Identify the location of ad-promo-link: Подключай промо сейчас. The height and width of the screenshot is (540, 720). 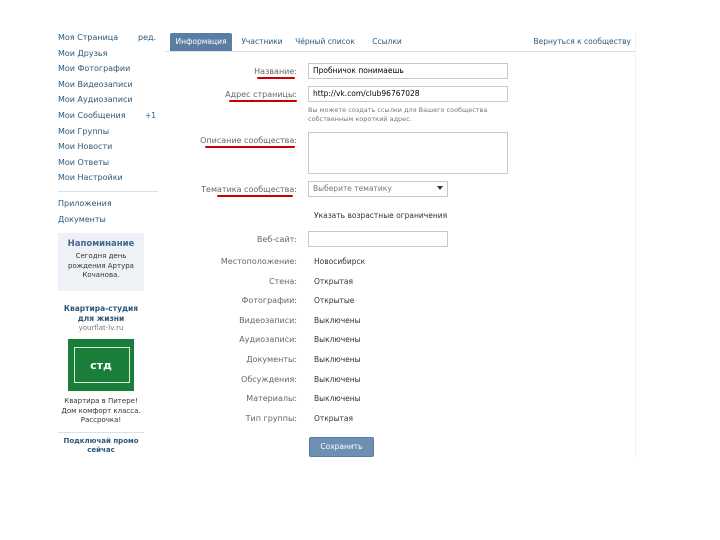
(101, 446).